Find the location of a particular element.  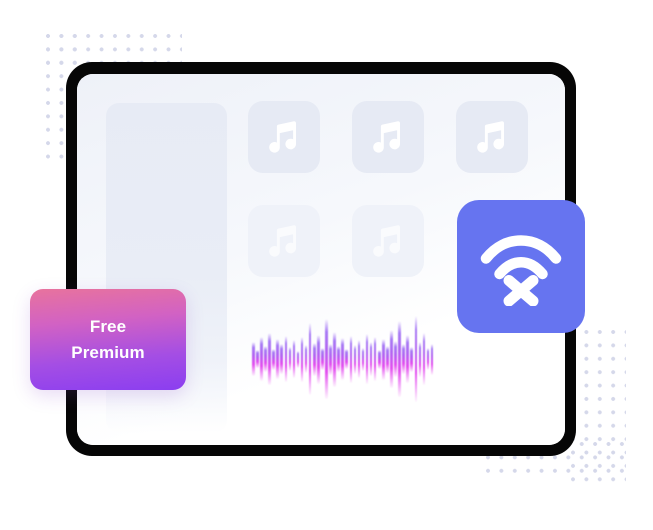

badge-line-free: Free is located at coordinates (108, 326).